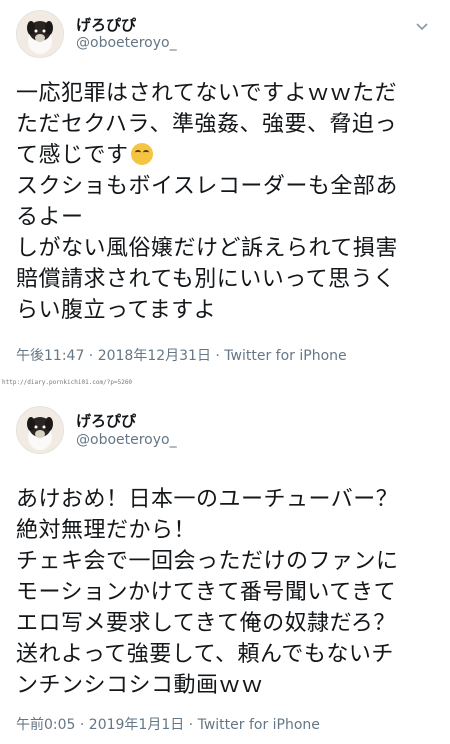 This screenshot has height=744, width=450. I want to click on chevron-down-icon, so click(422, 26).